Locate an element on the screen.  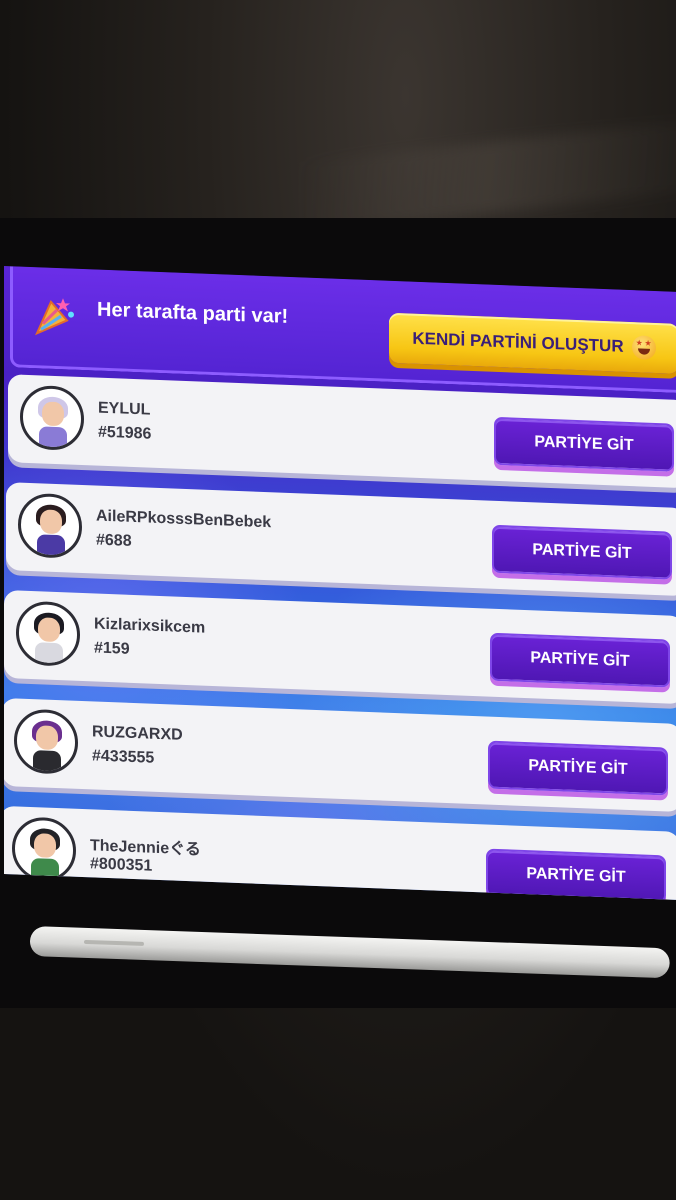
party-row-3: Kizlarixsikcem #159 PARTİYE GİT is located at coordinates (340, 647).